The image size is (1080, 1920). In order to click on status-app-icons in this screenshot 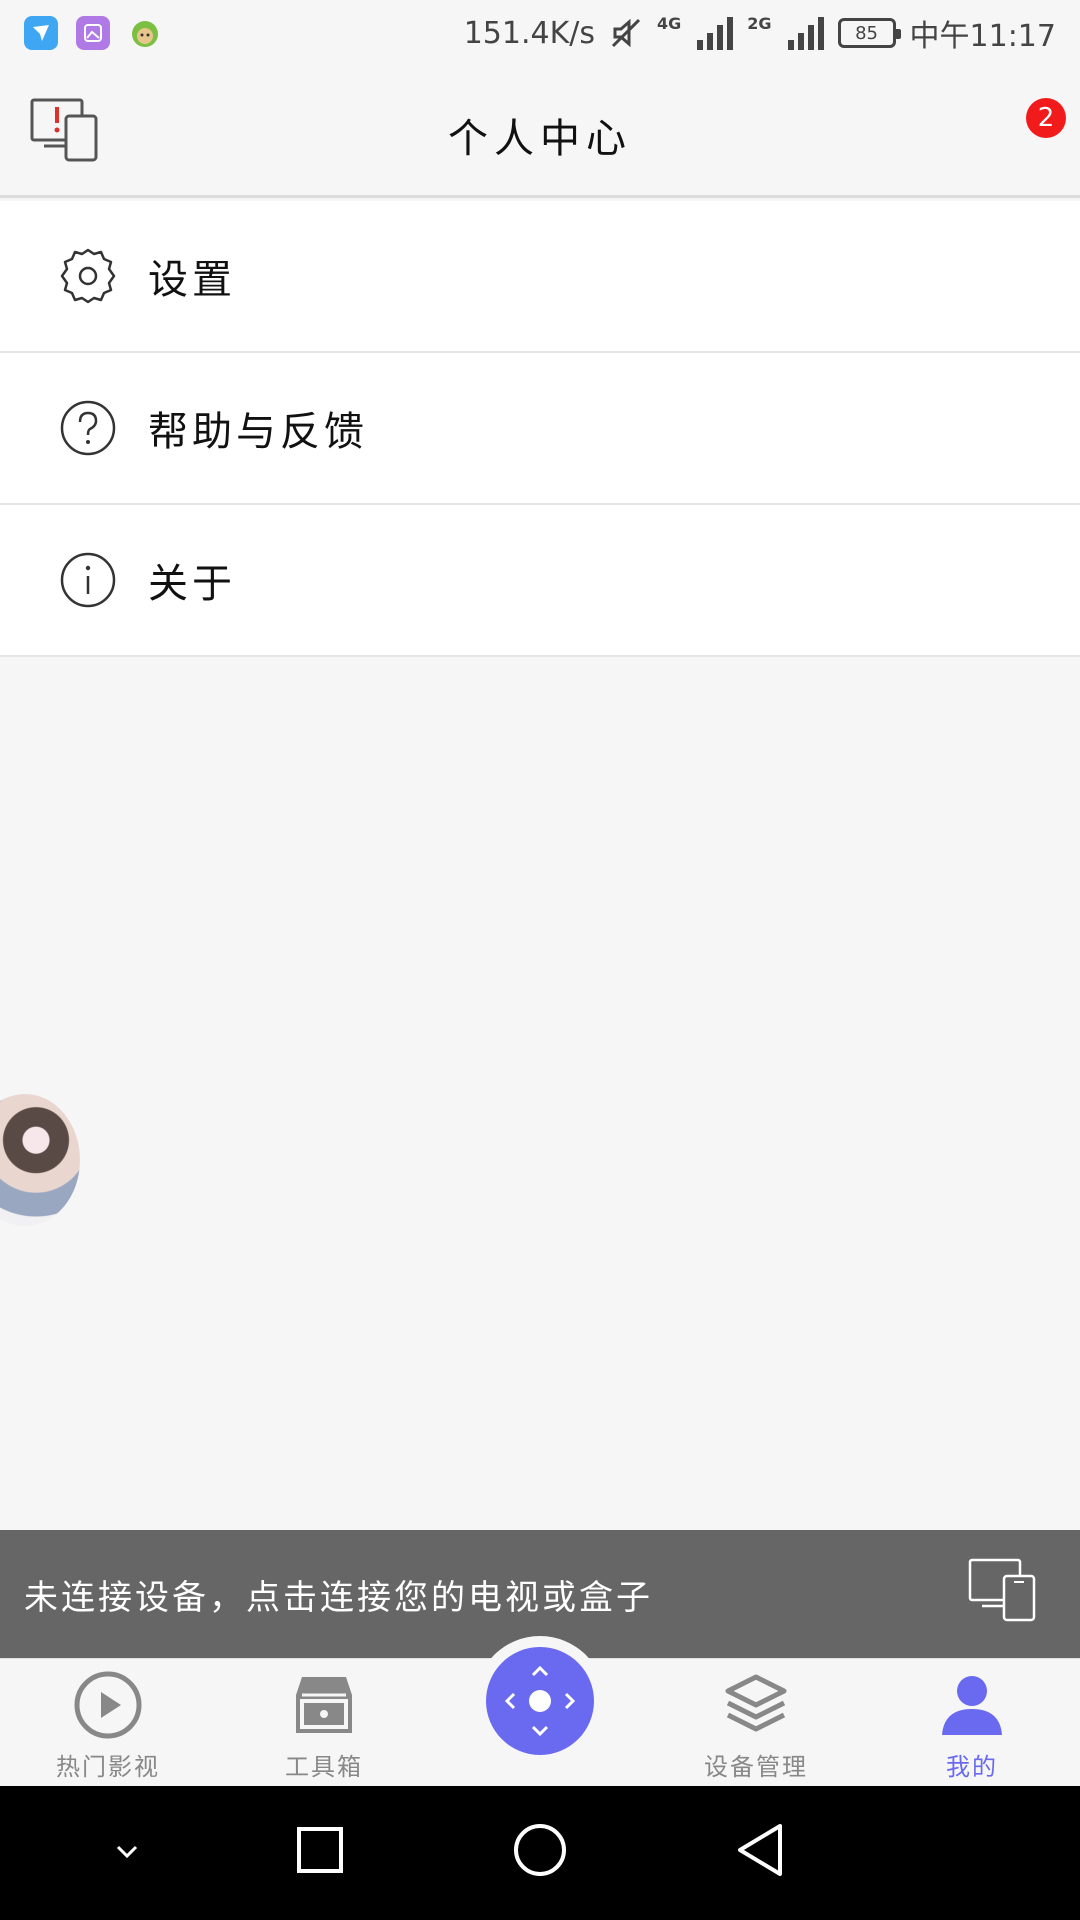, I will do `click(93, 33)`.